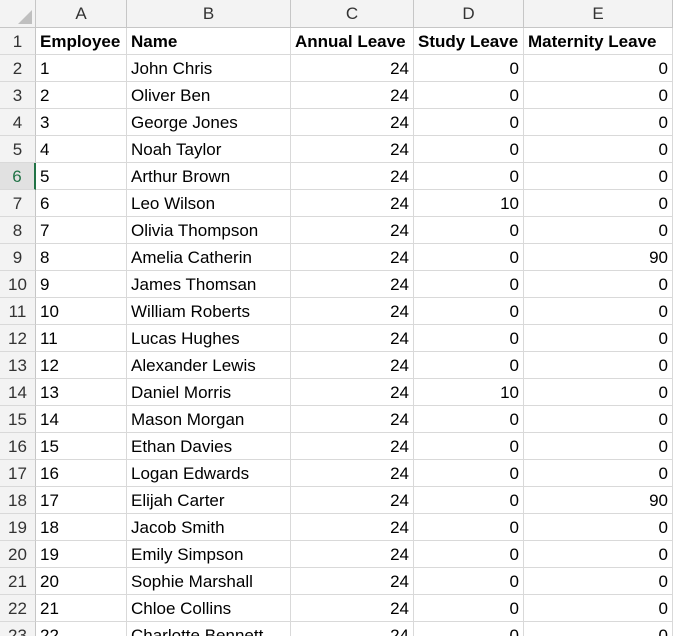  Describe the element at coordinates (81, 284) in the screenshot. I see `cell-employee: 9` at that location.